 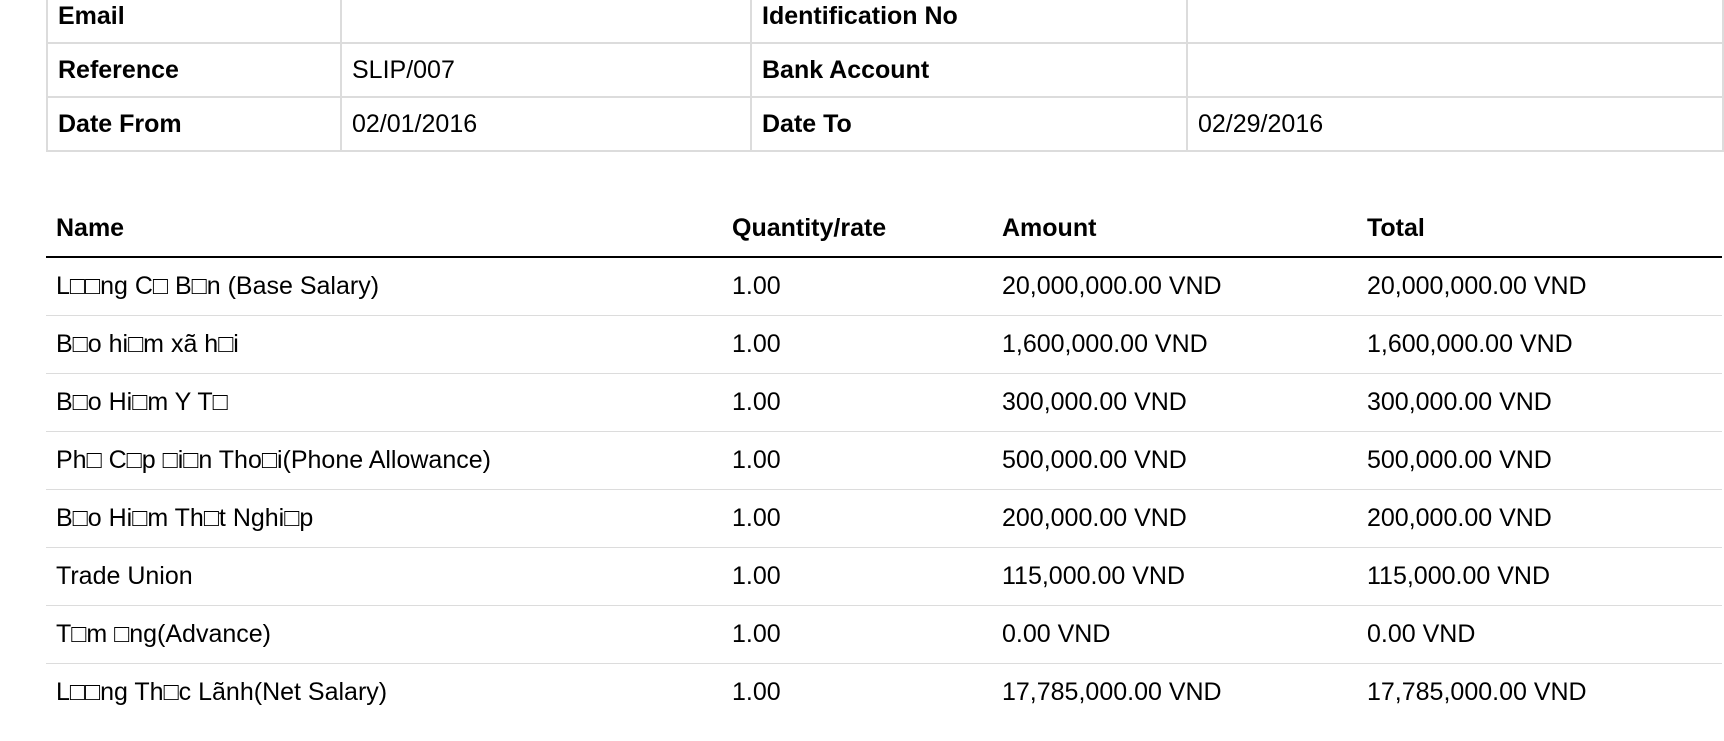 What do you see at coordinates (384, 460) in the screenshot?
I see `line-name: Ph□ C□p □i□n Tho□i(Phone Allowance)` at bounding box center [384, 460].